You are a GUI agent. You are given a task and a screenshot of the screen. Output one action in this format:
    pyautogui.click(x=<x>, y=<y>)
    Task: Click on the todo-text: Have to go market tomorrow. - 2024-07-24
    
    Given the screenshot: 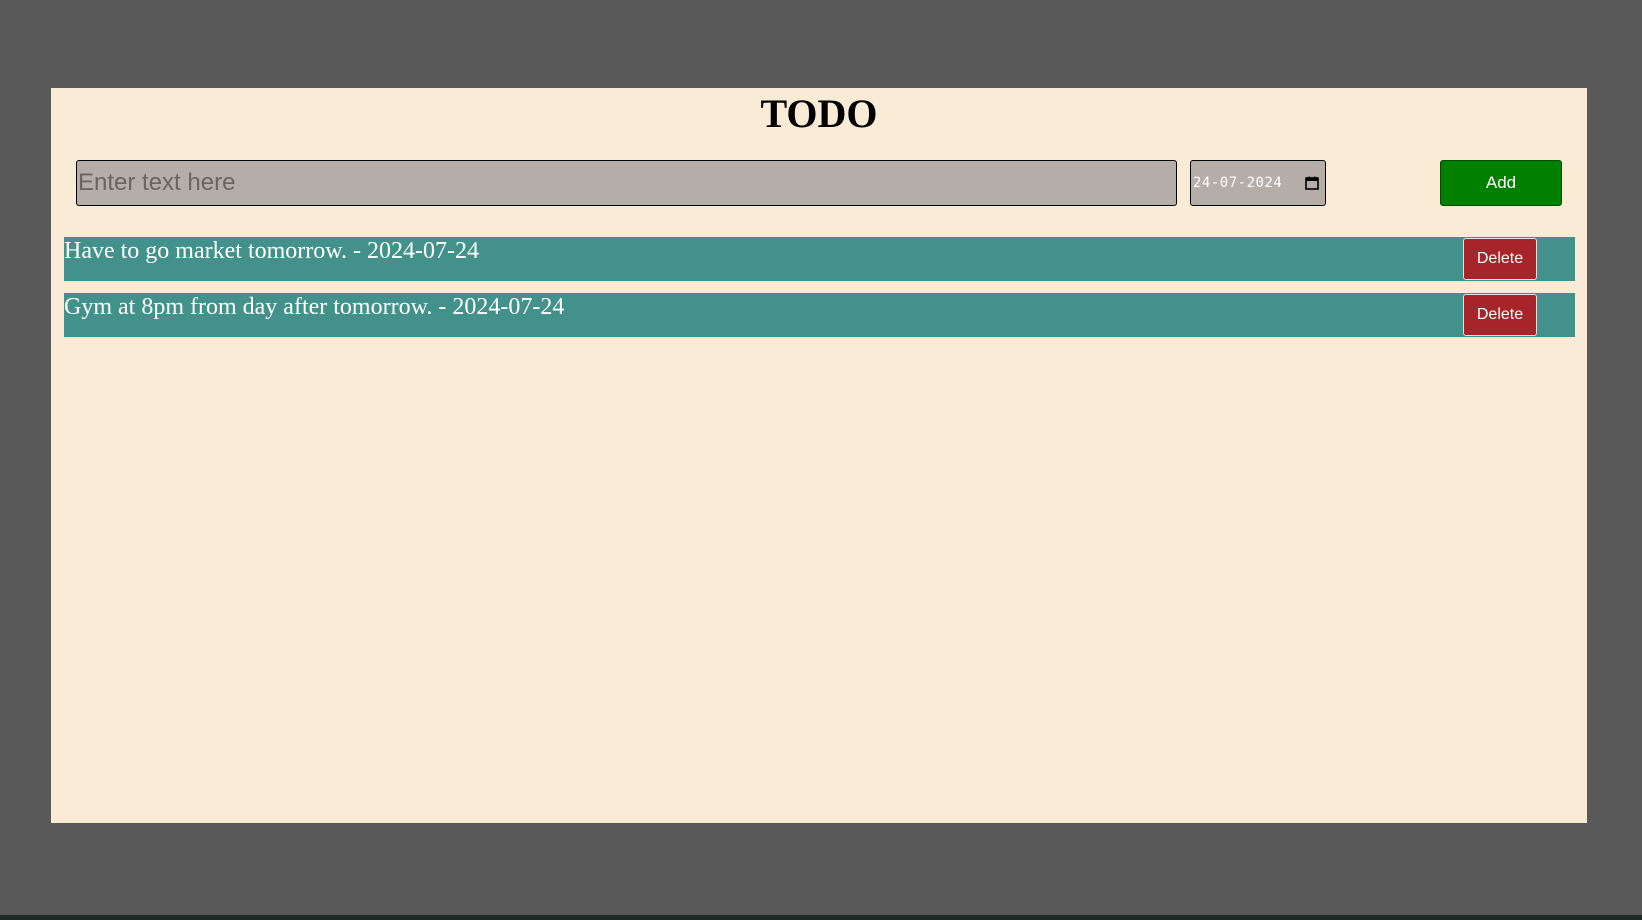 What is the action you would take?
    pyautogui.click(x=272, y=251)
    